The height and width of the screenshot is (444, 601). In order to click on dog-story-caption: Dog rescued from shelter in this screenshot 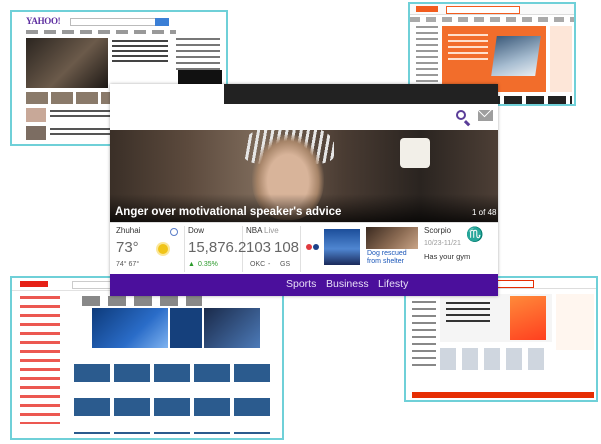, I will do `click(392, 258)`.